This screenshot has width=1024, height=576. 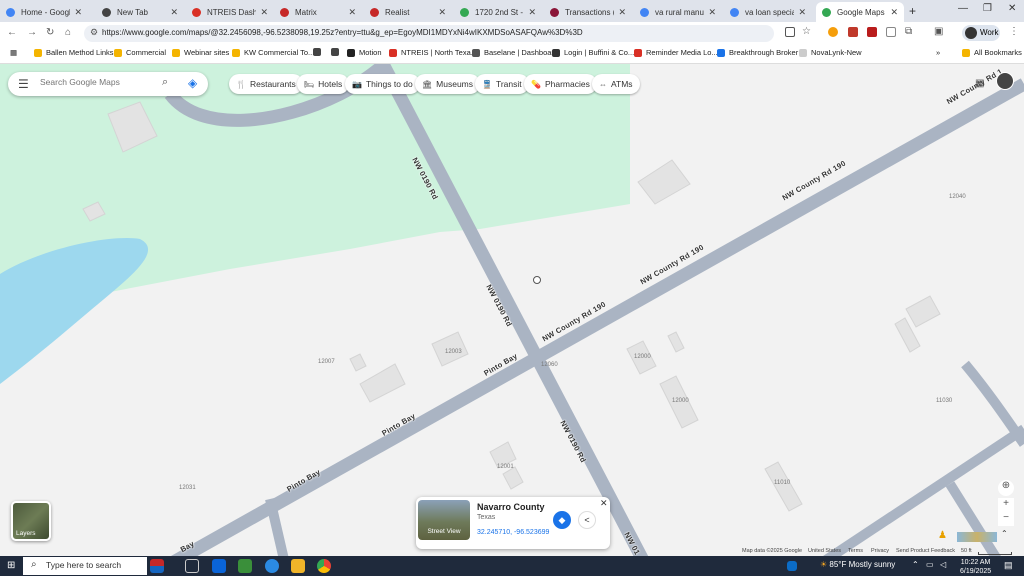 What do you see at coordinates (857, 564) in the screenshot?
I see `weather-widget: ☀ 85°F Mostly sunny` at bounding box center [857, 564].